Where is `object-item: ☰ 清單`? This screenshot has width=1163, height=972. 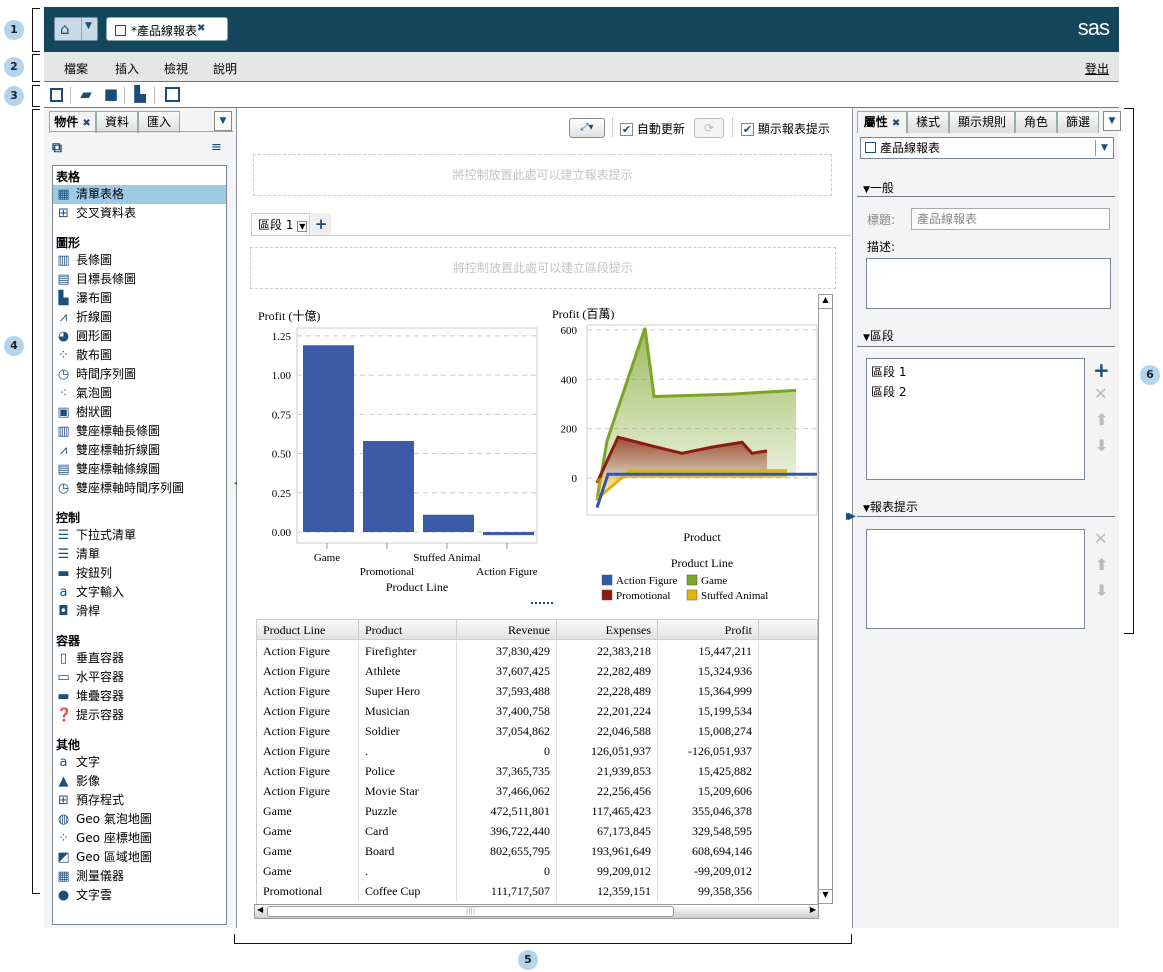 object-item: ☰ 清單 is located at coordinates (139, 554).